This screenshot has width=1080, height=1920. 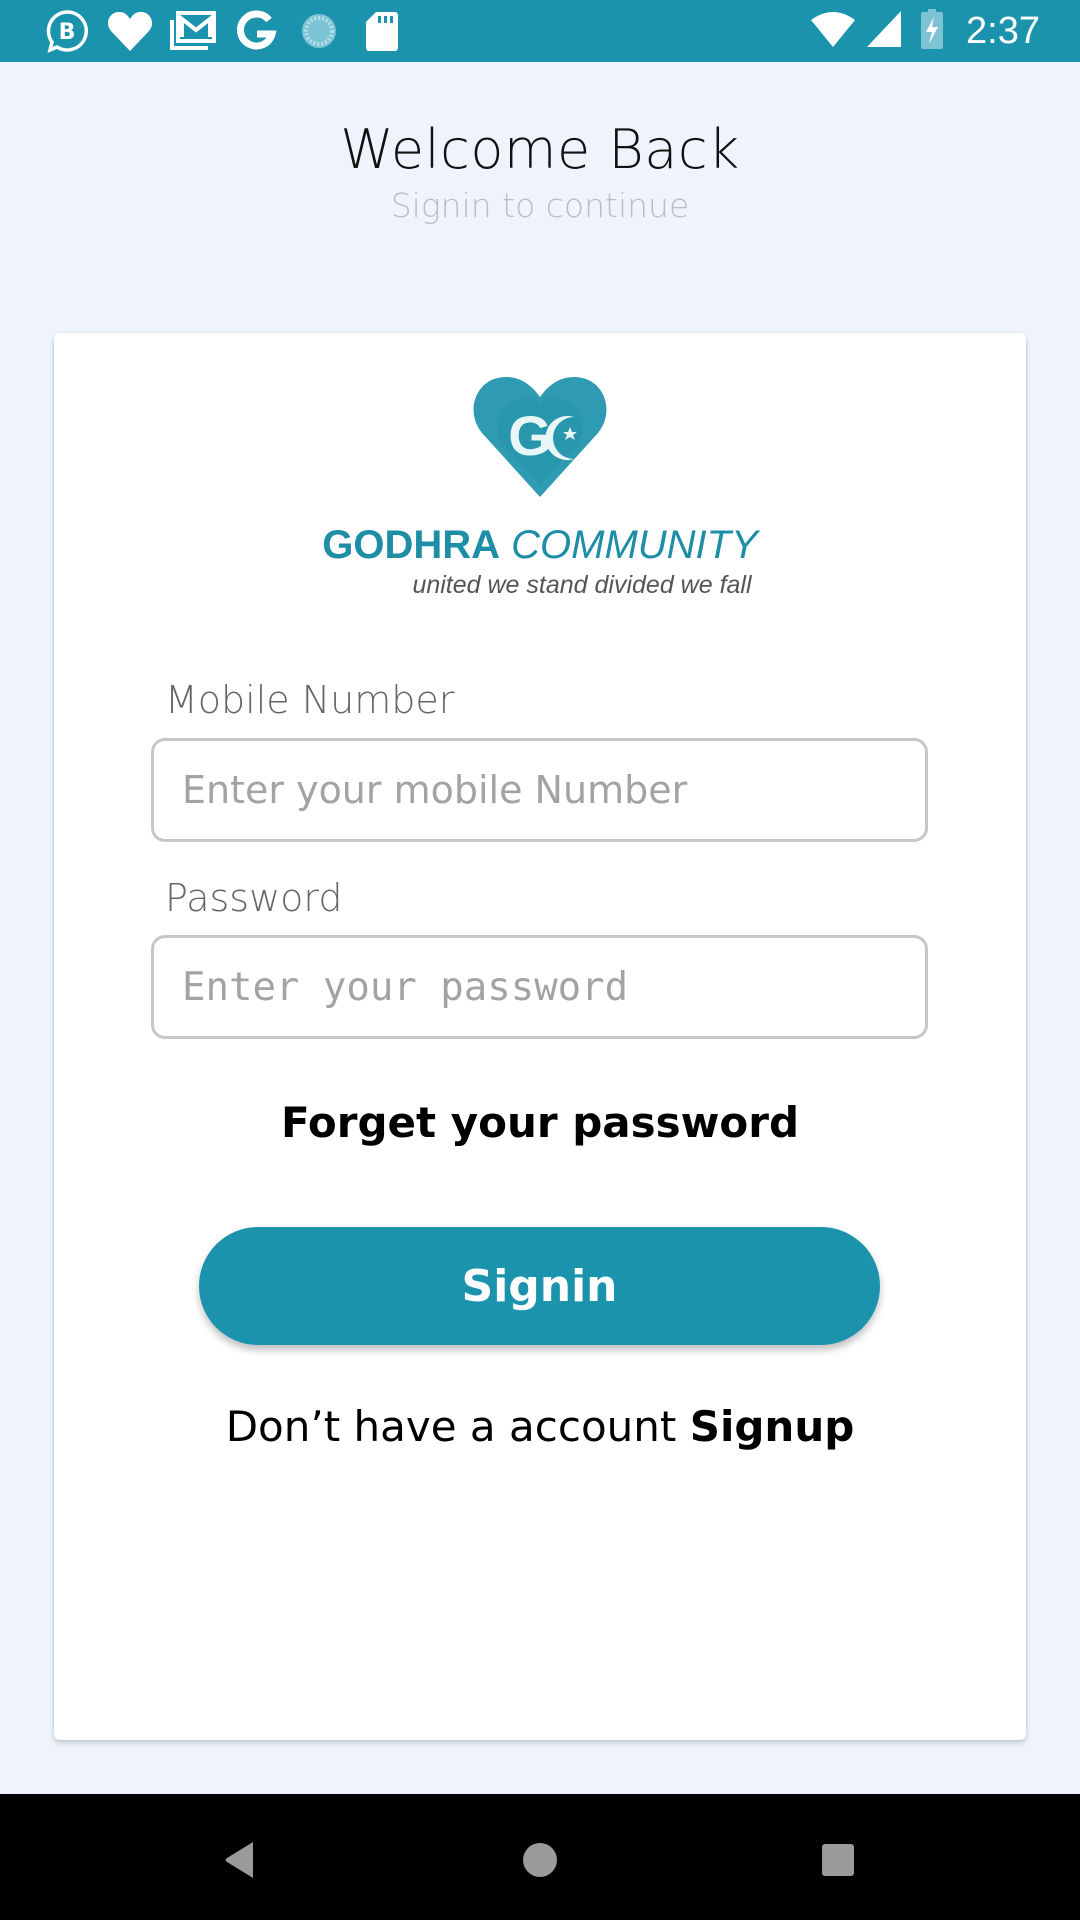 I want to click on svg-text: G, so click(x=530, y=435).